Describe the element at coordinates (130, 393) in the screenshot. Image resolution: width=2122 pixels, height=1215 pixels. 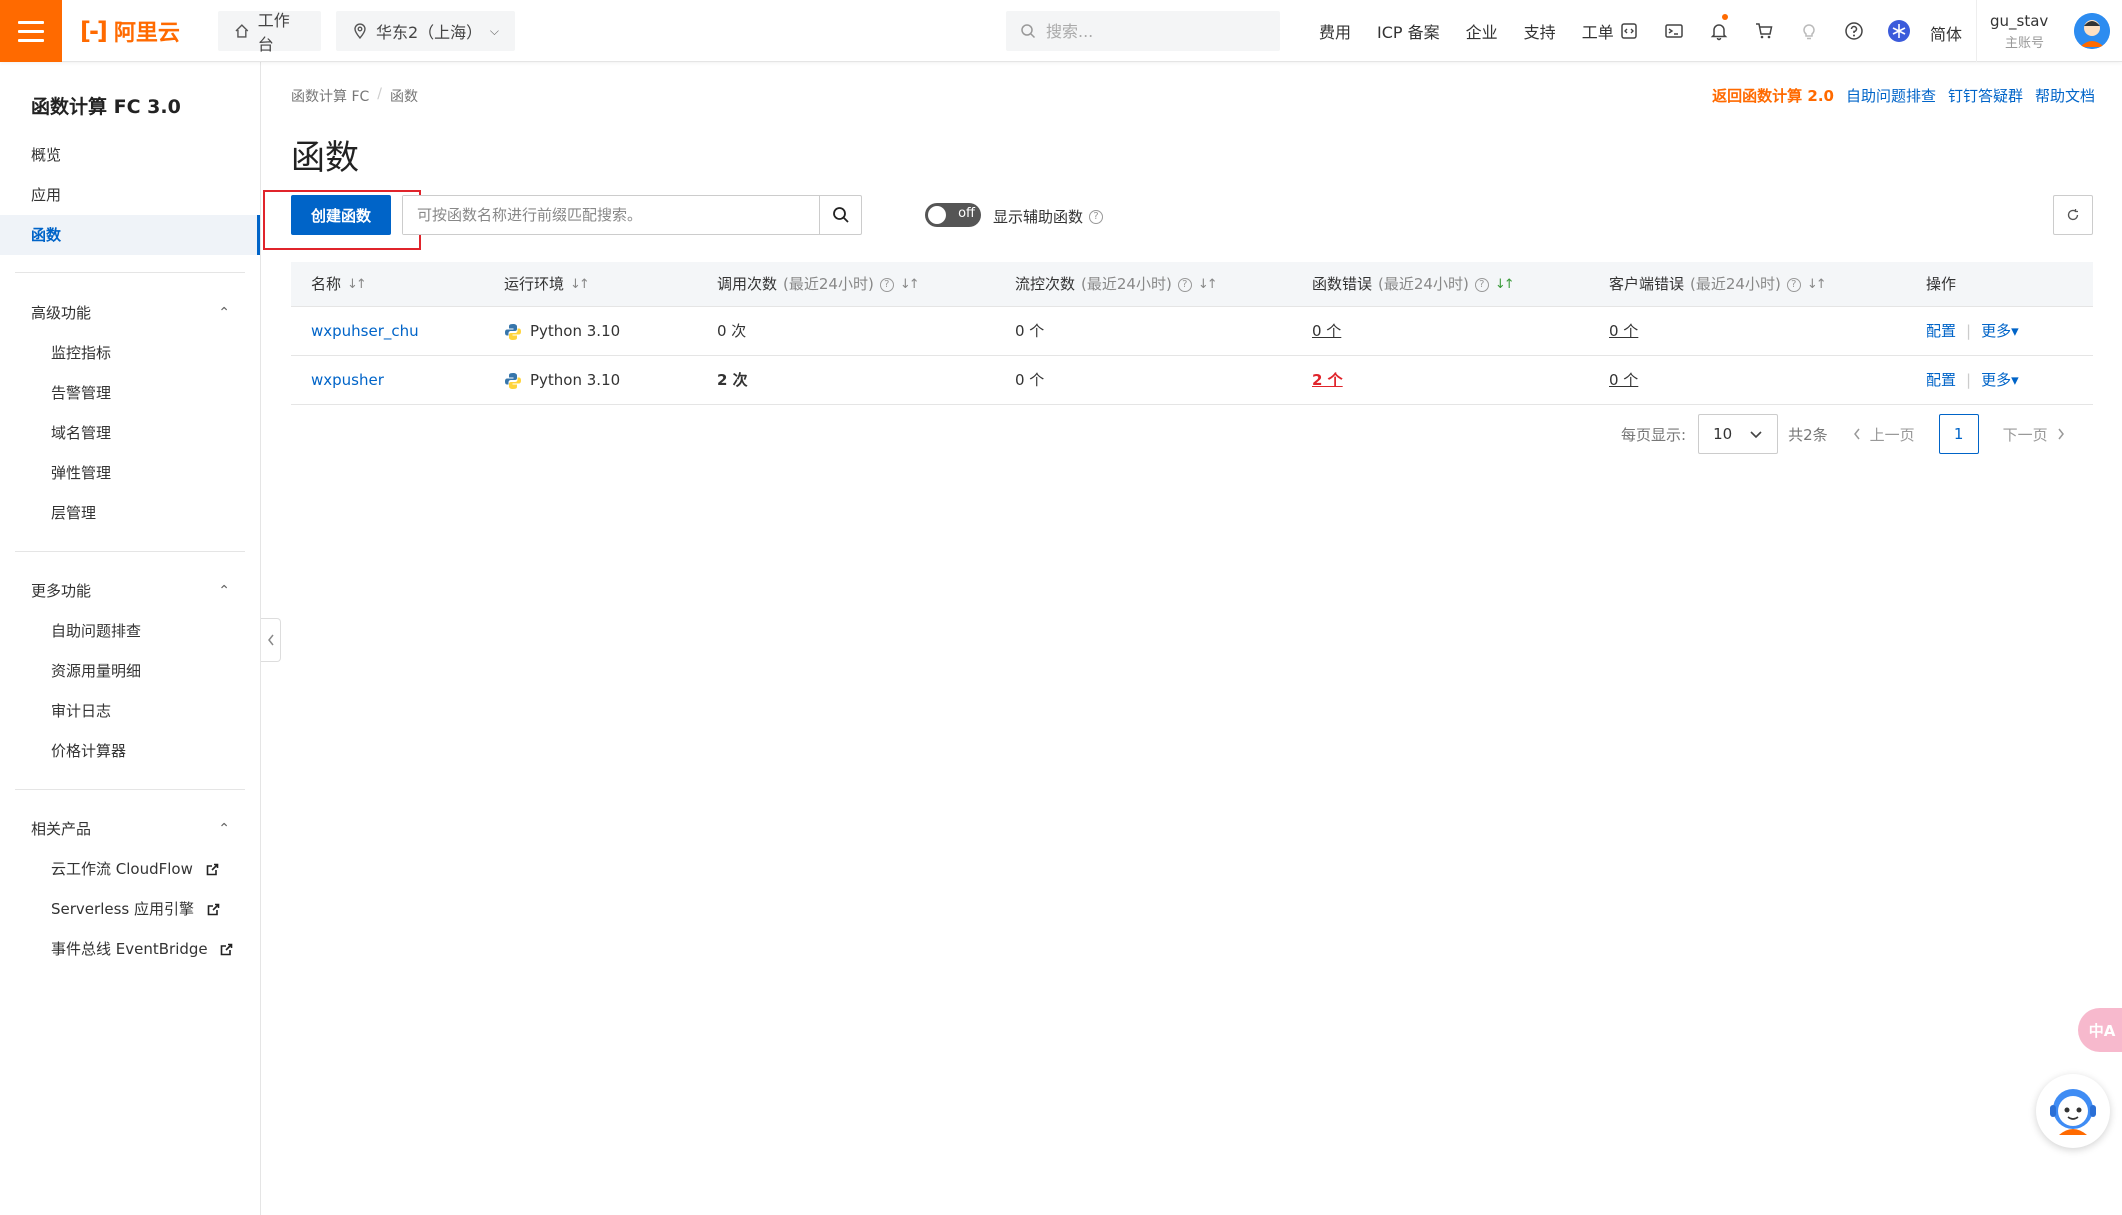
I see `sidebar-item-alerts: 告警管理` at that location.